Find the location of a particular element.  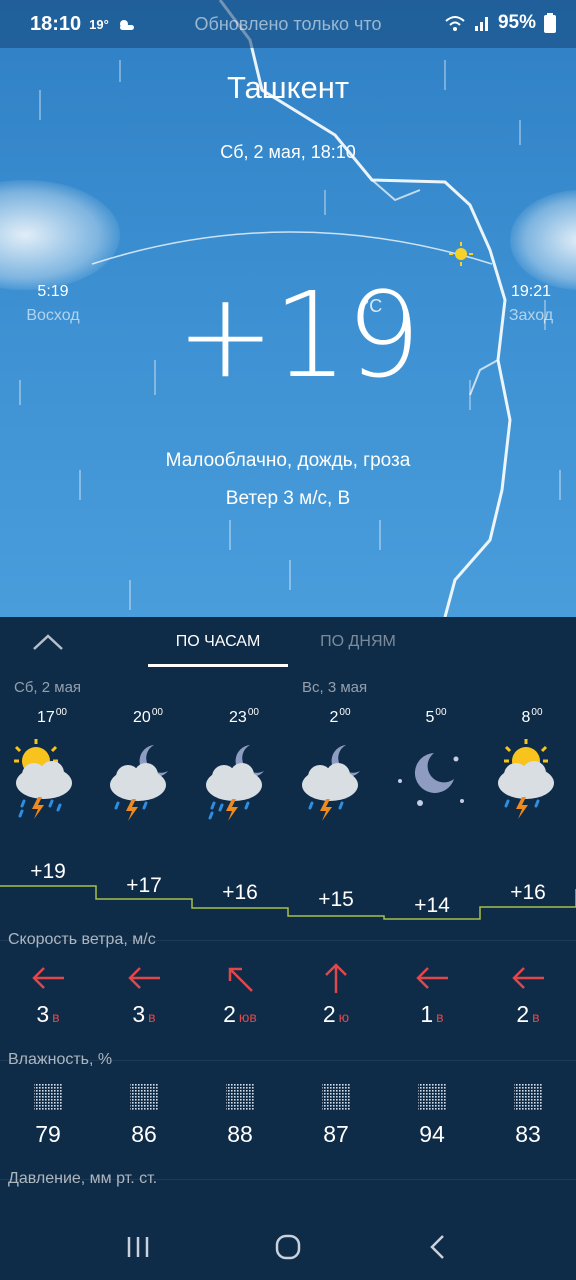

system-nav-bar is located at coordinates (288, 1246).